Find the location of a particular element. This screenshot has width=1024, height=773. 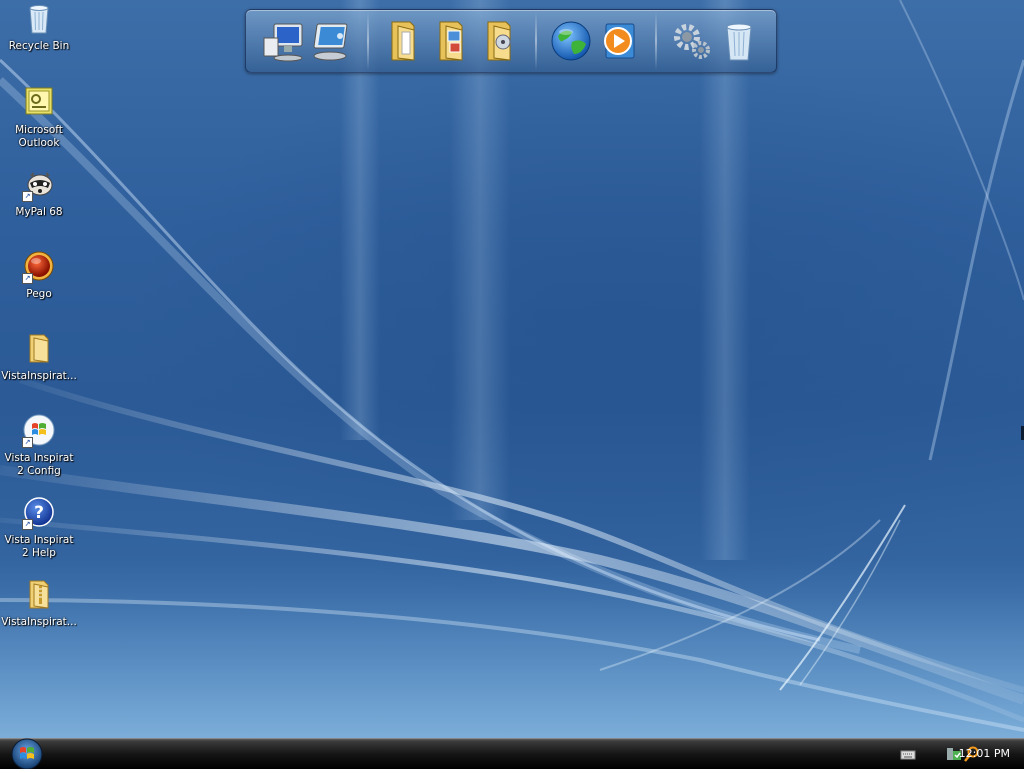

dock-item-control-panel is located at coordinates (331, 41).